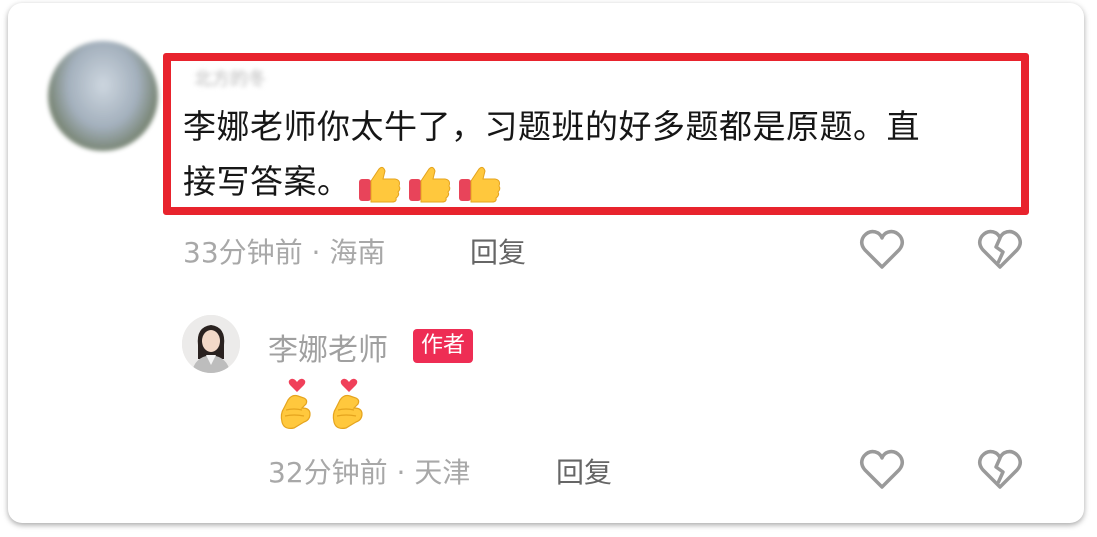 This screenshot has height=537, width=1097. What do you see at coordinates (211, 344) in the screenshot?
I see `author-avatar` at bounding box center [211, 344].